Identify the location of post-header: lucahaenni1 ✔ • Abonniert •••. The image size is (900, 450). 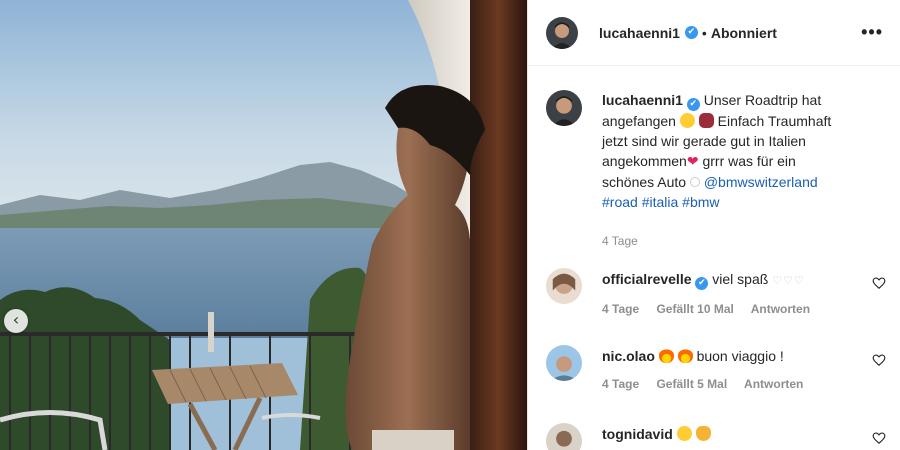
(714, 33).